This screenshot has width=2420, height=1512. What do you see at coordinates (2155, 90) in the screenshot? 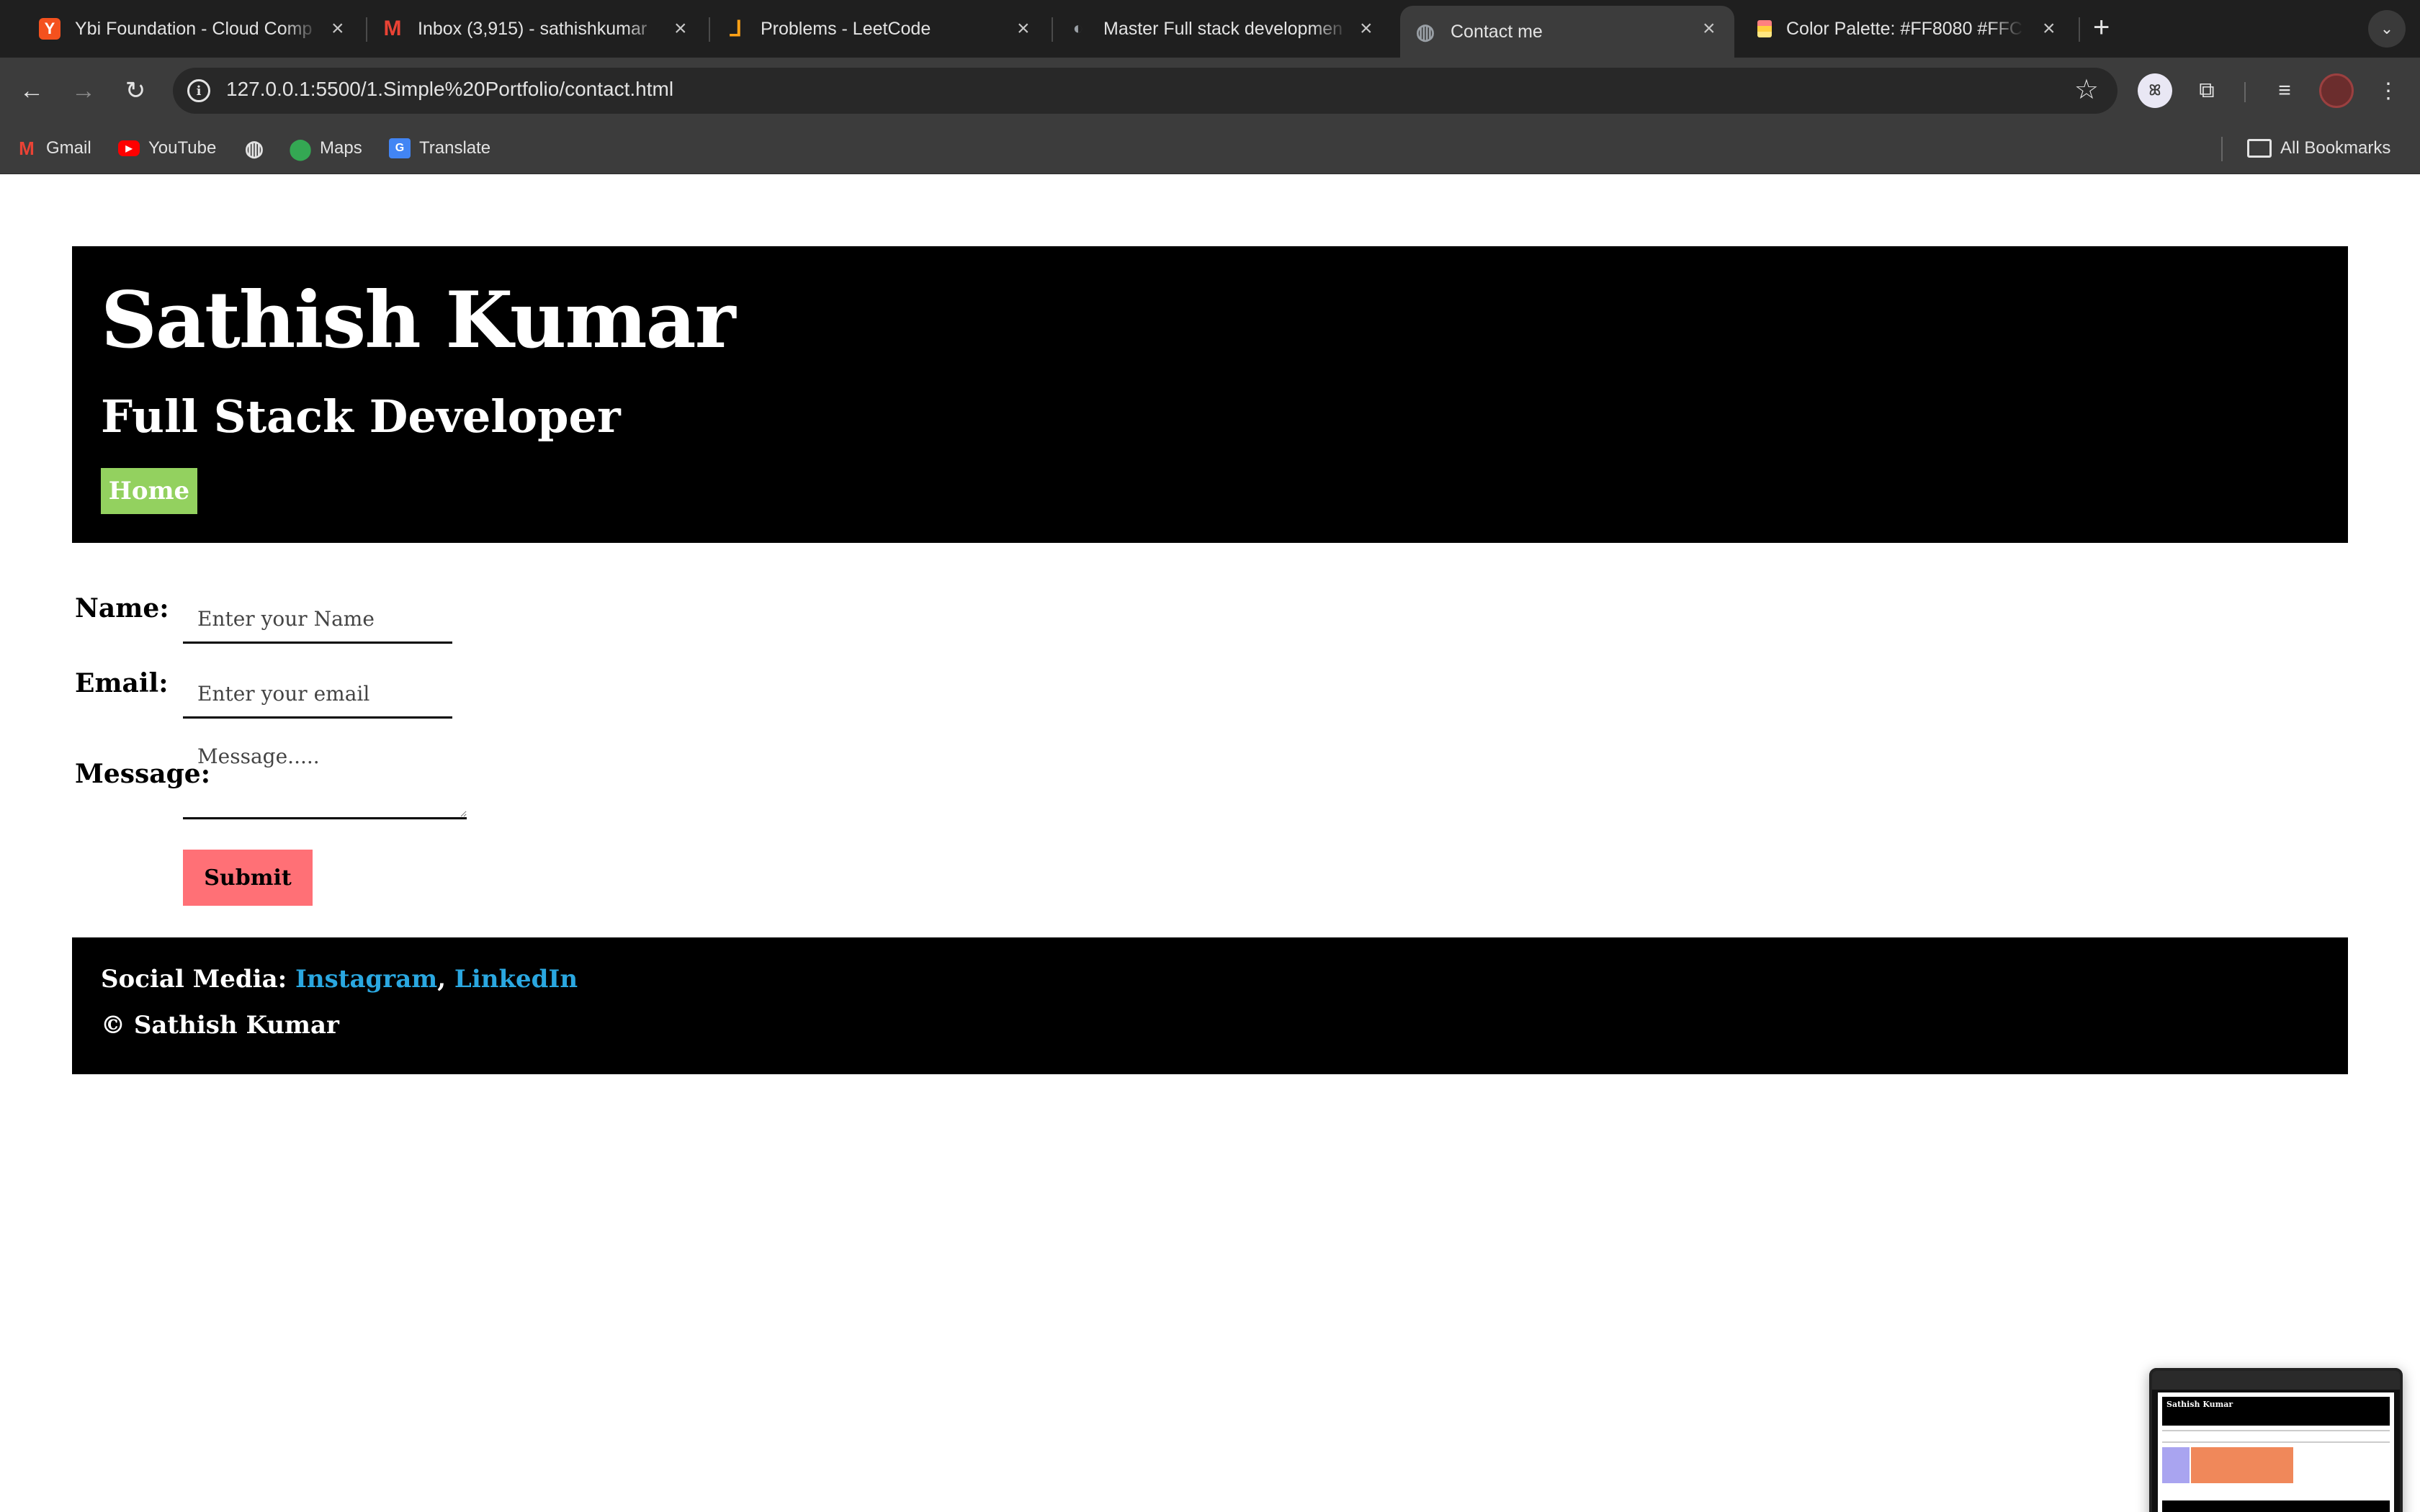
I see `extension-avatar-icon: ꕤ` at bounding box center [2155, 90].